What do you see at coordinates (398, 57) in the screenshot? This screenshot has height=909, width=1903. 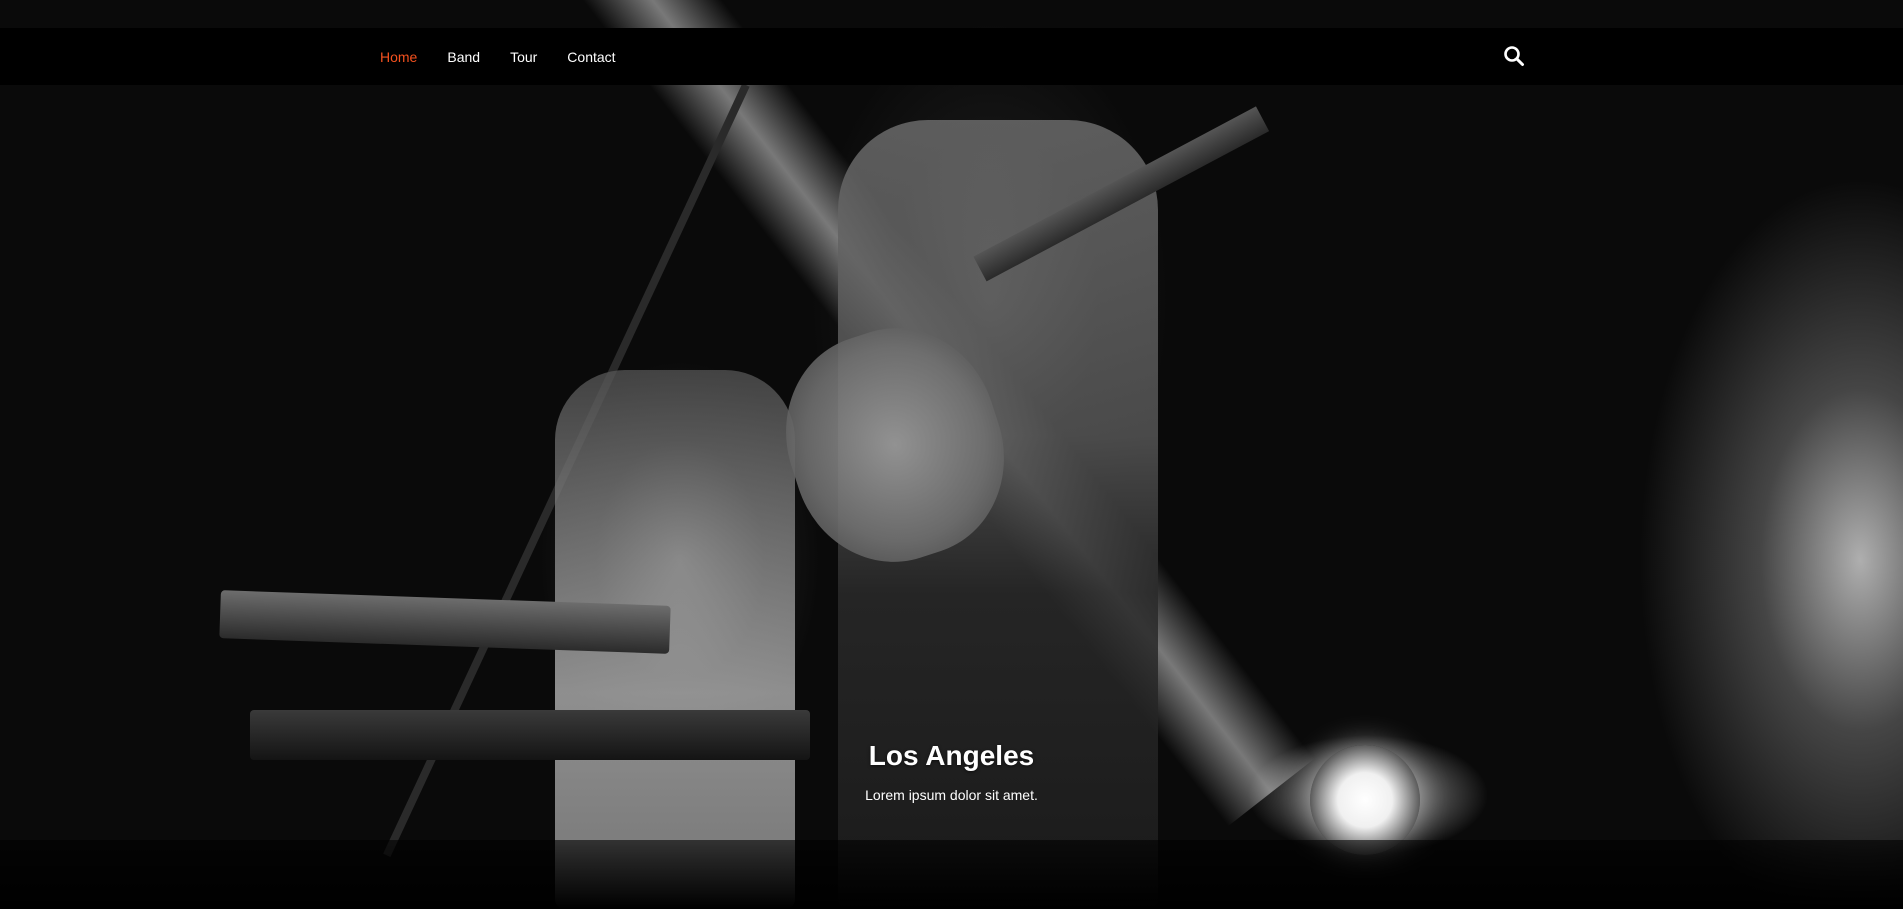 I see `nav-link-home: Home` at bounding box center [398, 57].